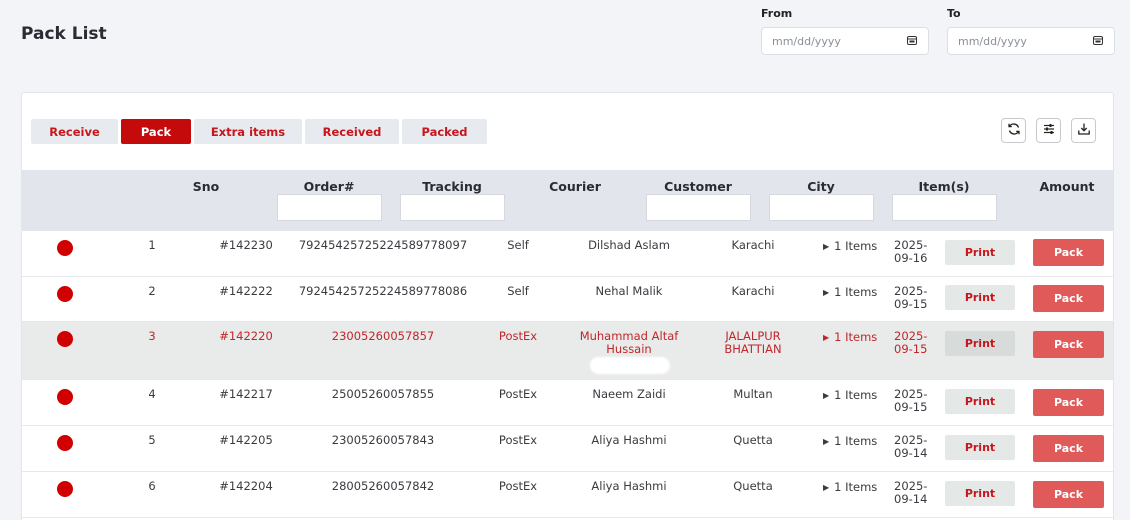  I want to click on redacted-overlay, so click(630, 365).